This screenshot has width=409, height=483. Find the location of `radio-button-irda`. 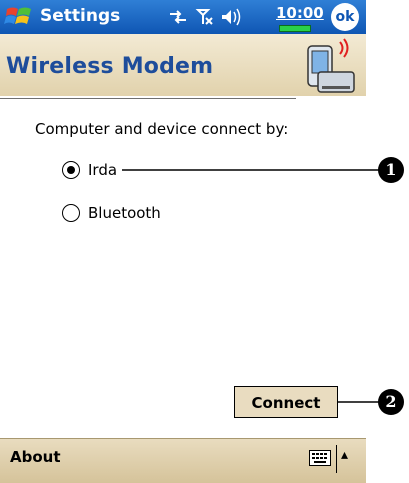

radio-button-irda is located at coordinates (71, 170).